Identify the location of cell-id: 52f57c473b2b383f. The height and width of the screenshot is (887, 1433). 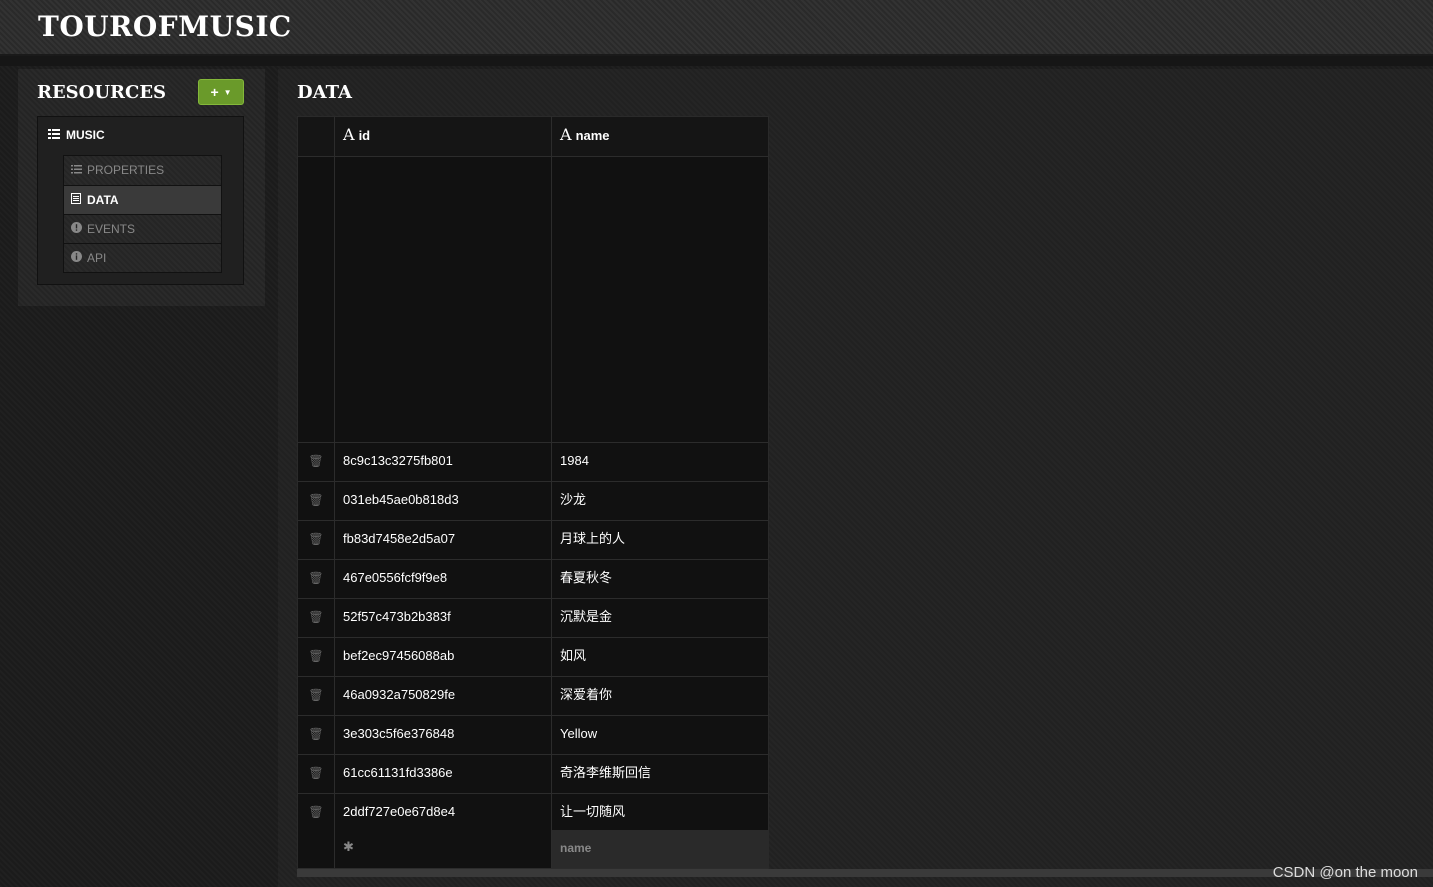
(443, 618).